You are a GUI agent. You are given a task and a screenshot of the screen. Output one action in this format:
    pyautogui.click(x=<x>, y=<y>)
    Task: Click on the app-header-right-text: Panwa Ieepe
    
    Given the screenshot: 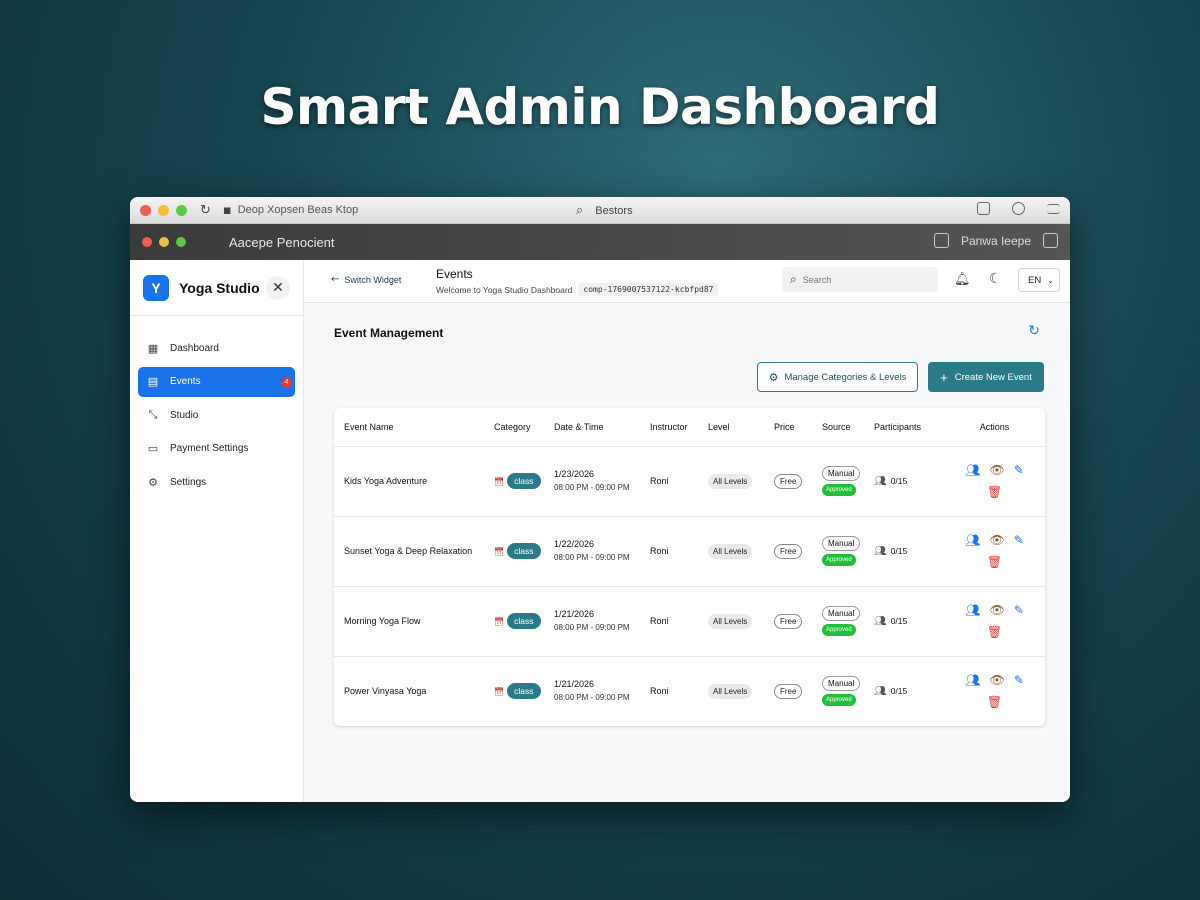 What is the action you would take?
    pyautogui.click(x=996, y=241)
    